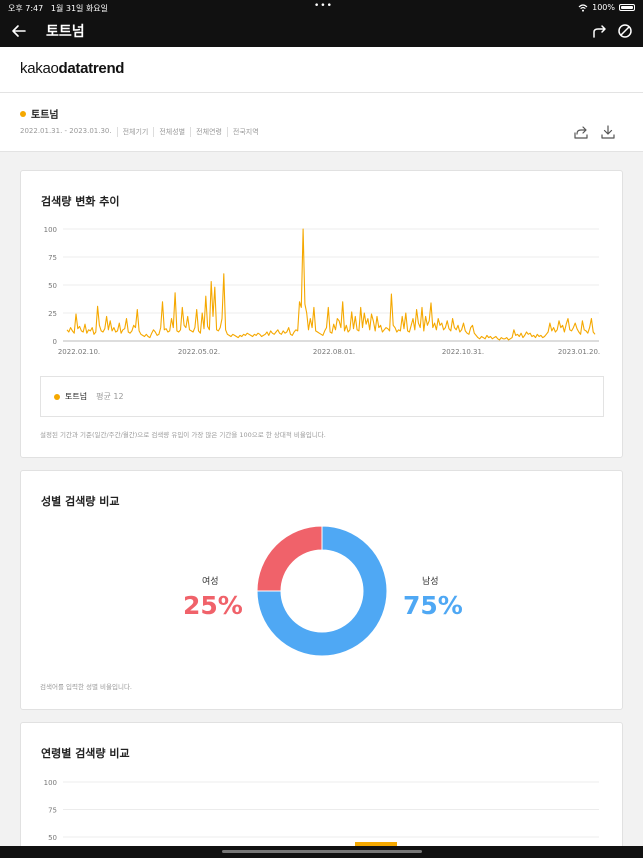  I want to click on age-card: 연령별 검색량 비교 100 75 50, so click(321, 790).